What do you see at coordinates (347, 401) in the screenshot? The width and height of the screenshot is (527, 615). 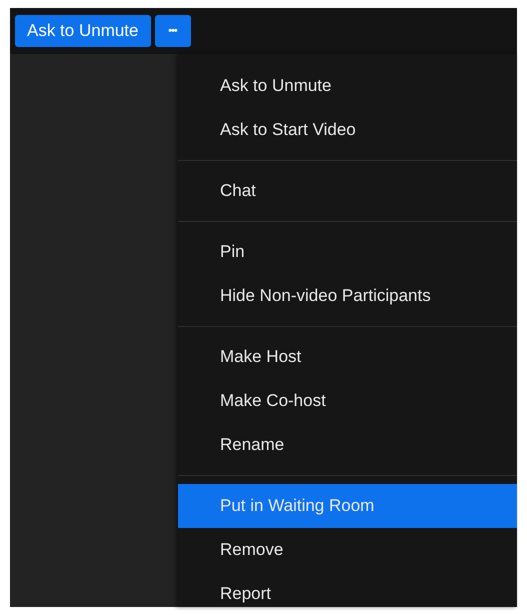 I see `menu-item: Make Co-host` at bounding box center [347, 401].